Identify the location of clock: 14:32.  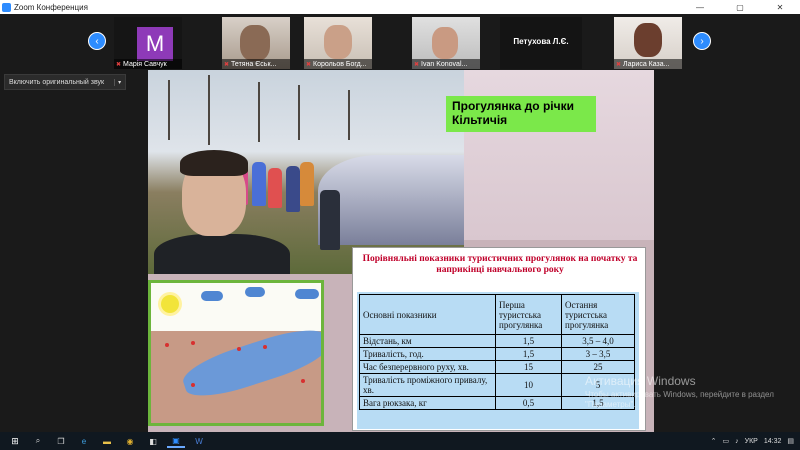
(773, 441).